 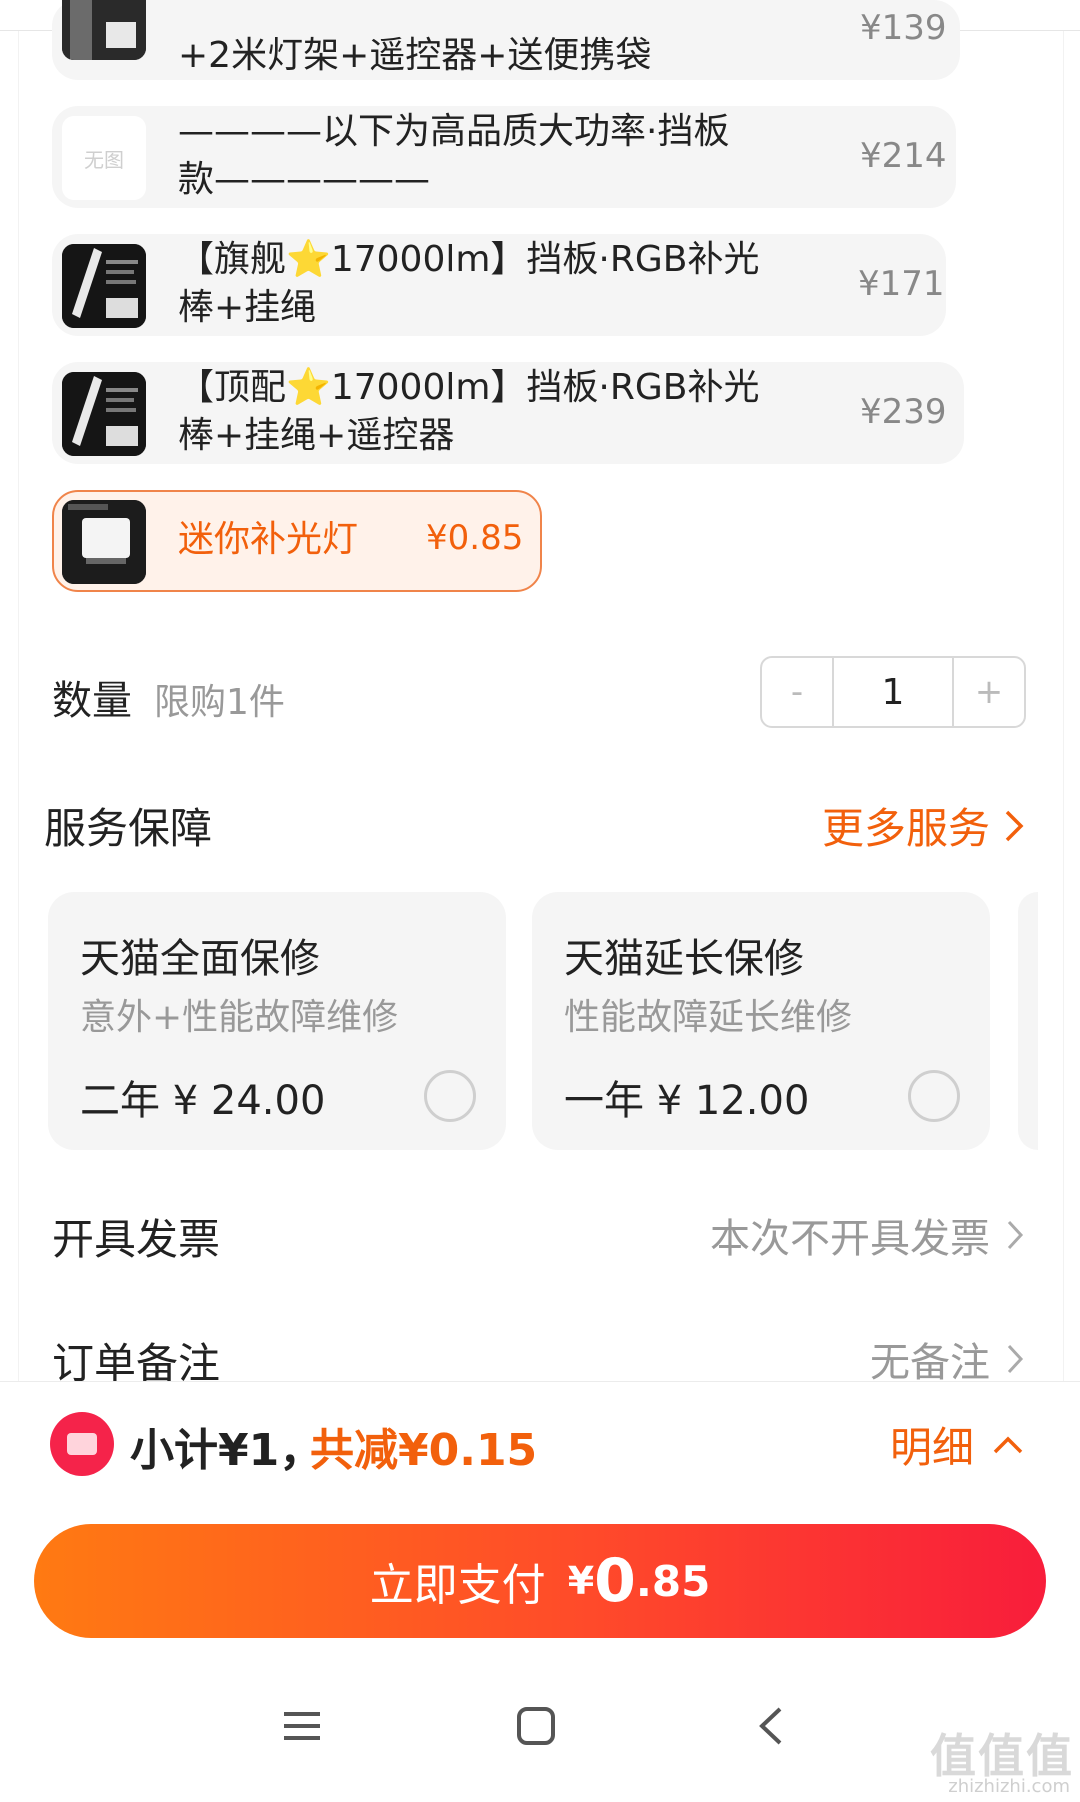 I want to click on increment-button: +, so click(x=989, y=692).